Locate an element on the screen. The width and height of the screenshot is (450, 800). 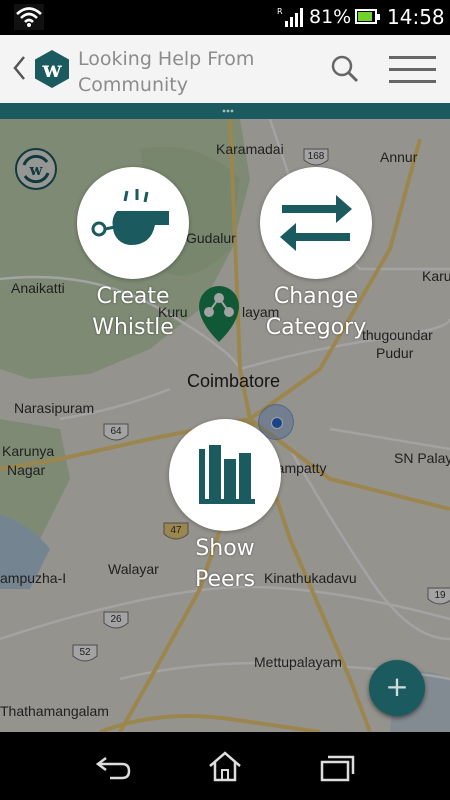
app-logo: w is located at coordinates (52, 71).